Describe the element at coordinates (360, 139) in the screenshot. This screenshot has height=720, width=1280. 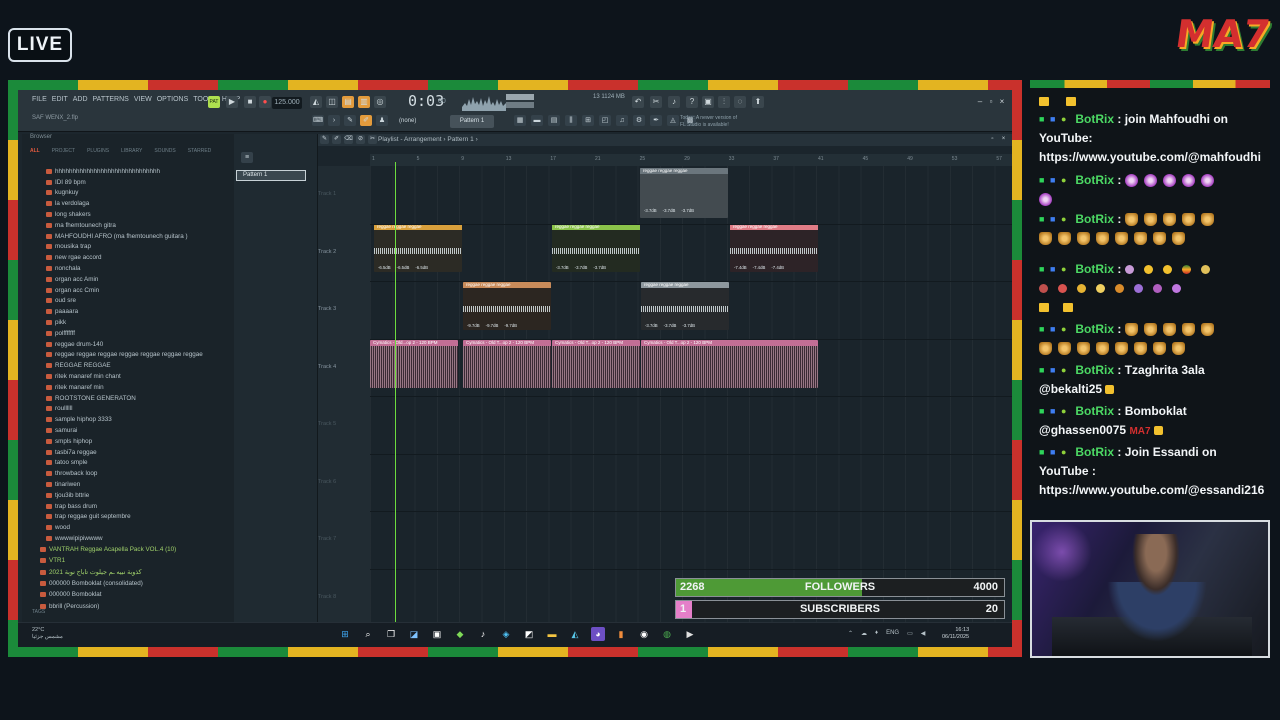
I see `pl-mute-icon: ⊘` at that location.